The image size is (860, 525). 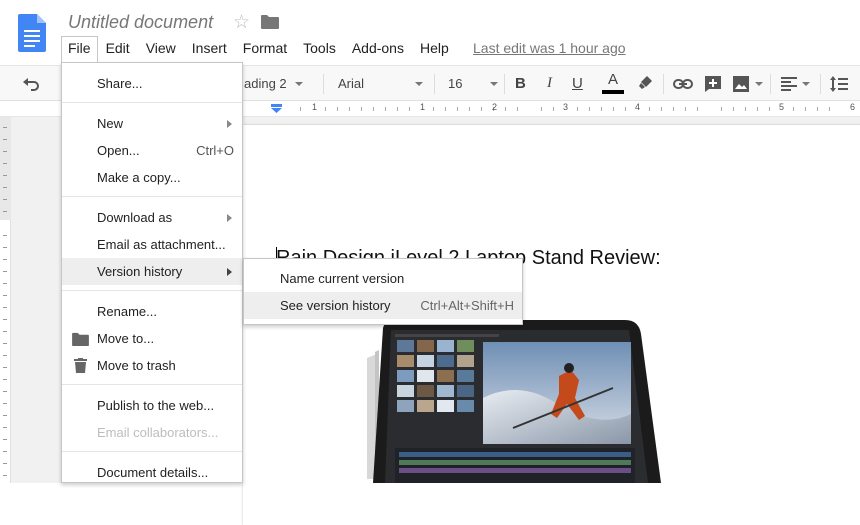 I want to click on menu-edit: Edit, so click(x=118, y=48).